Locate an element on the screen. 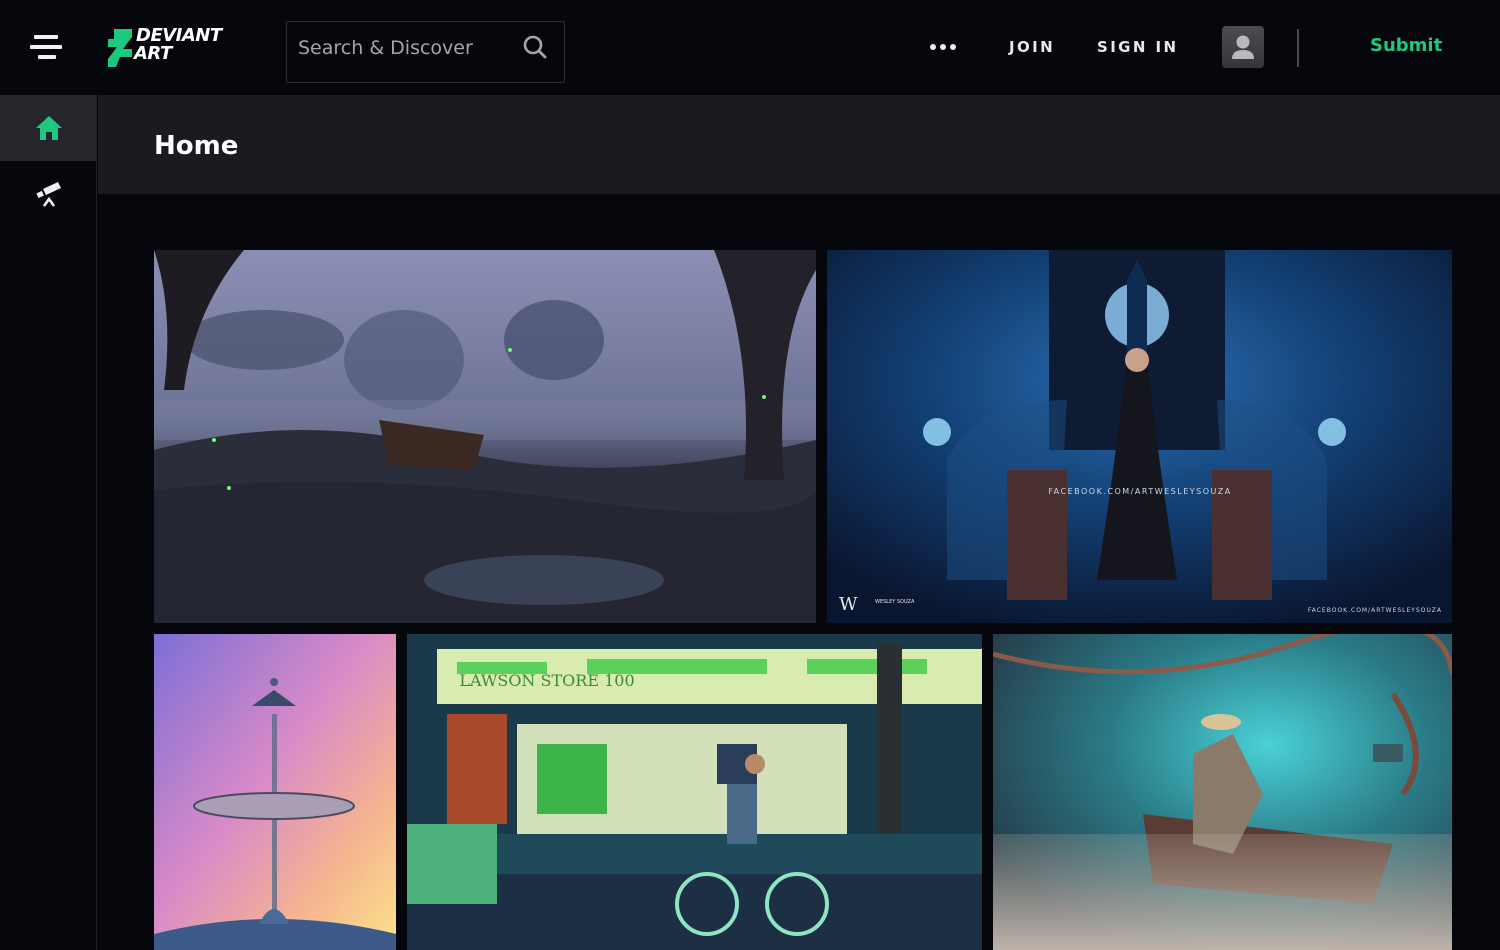 This screenshot has width=1500, height=950. sidebar-item-discover is located at coordinates (48, 194).